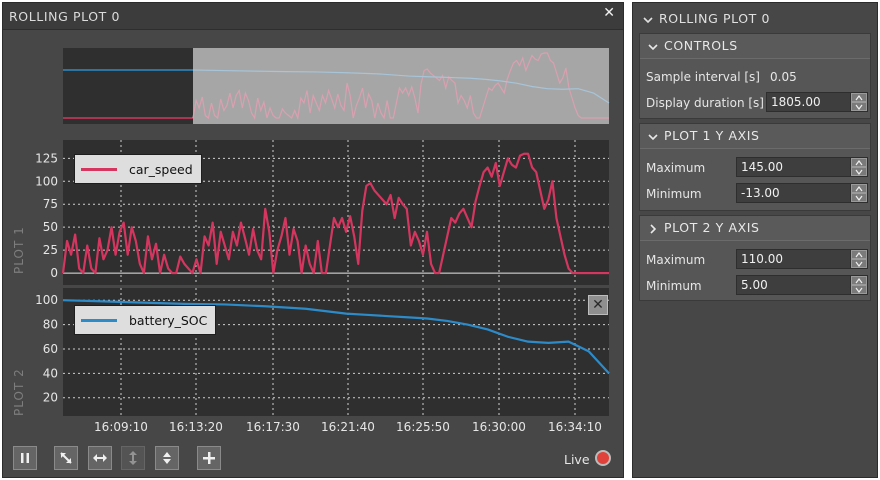 The height and width of the screenshot is (480, 880). What do you see at coordinates (793, 193) in the screenshot?
I see `plot-1-min-input` at bounding box center [793, 193].